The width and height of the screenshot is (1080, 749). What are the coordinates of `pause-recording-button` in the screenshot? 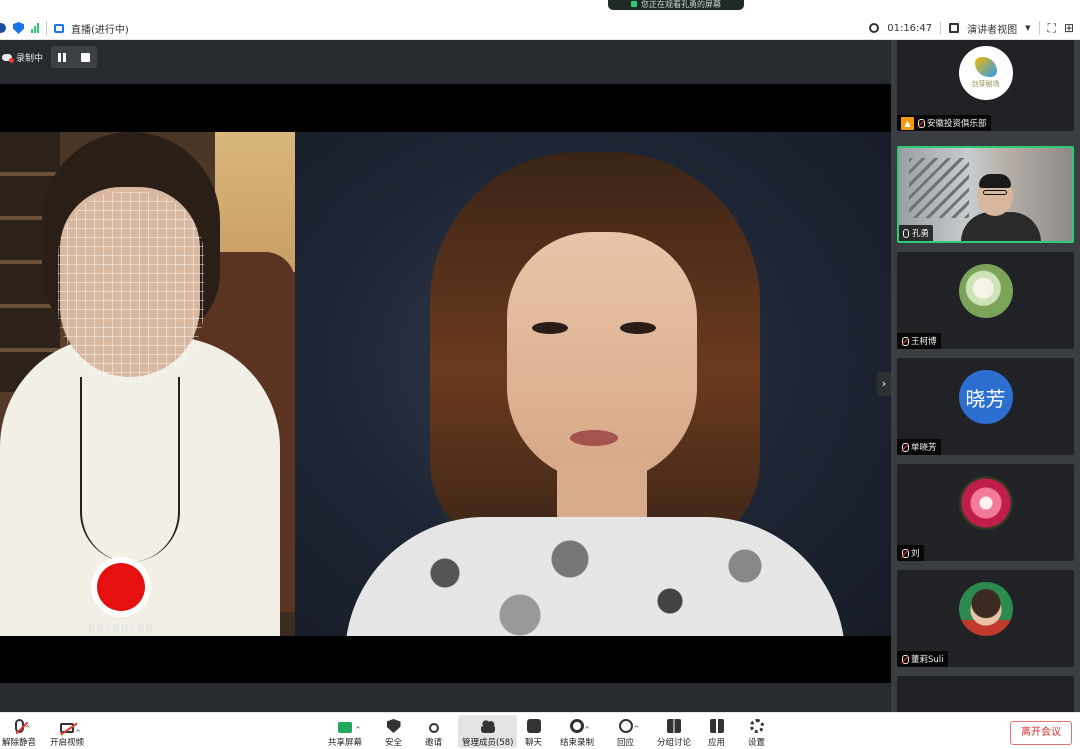 It's located at (62, 57).